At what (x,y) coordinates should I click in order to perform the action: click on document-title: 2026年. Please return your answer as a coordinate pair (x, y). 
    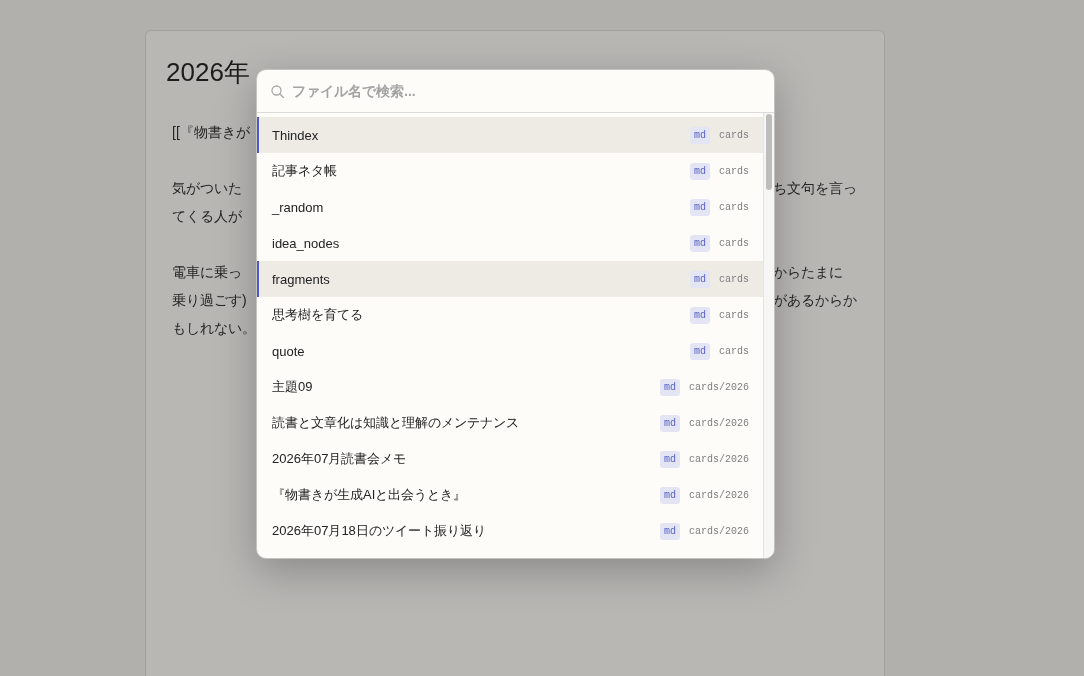
    Looking at the image, I should click on (208, 72).